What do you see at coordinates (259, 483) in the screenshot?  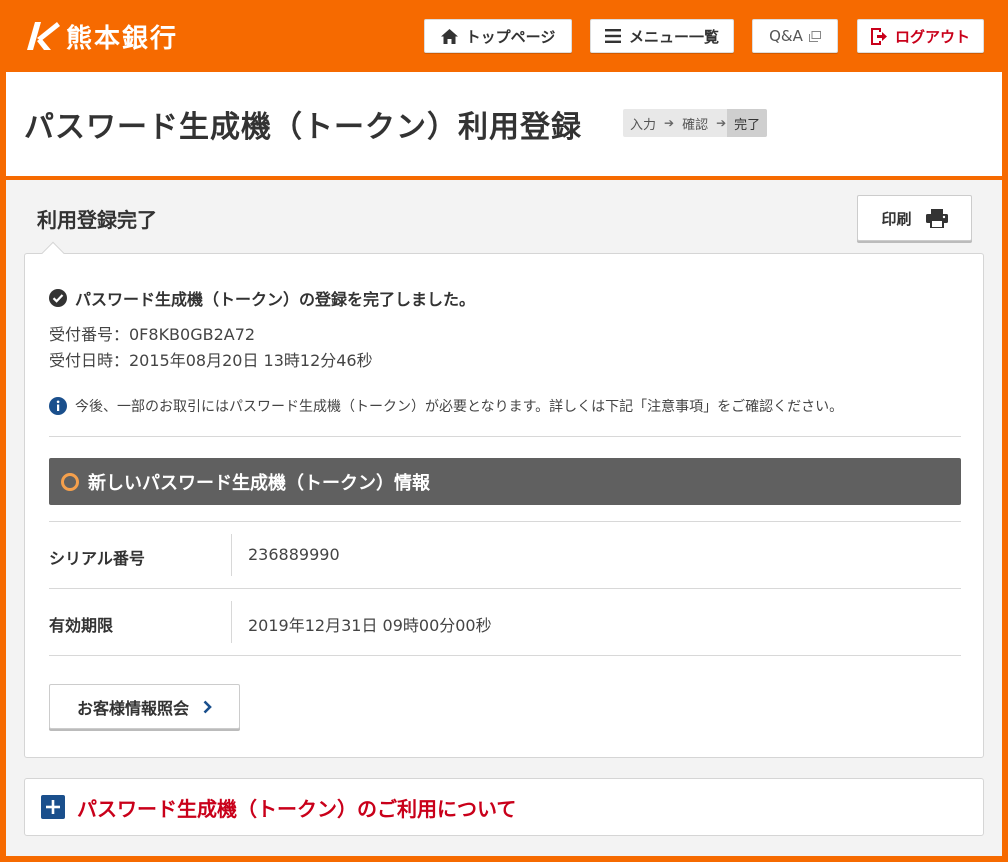 I see `token-info-heading-text: 新しいパスワード生成機（トークン）情報` at bounding box center [259, 483].